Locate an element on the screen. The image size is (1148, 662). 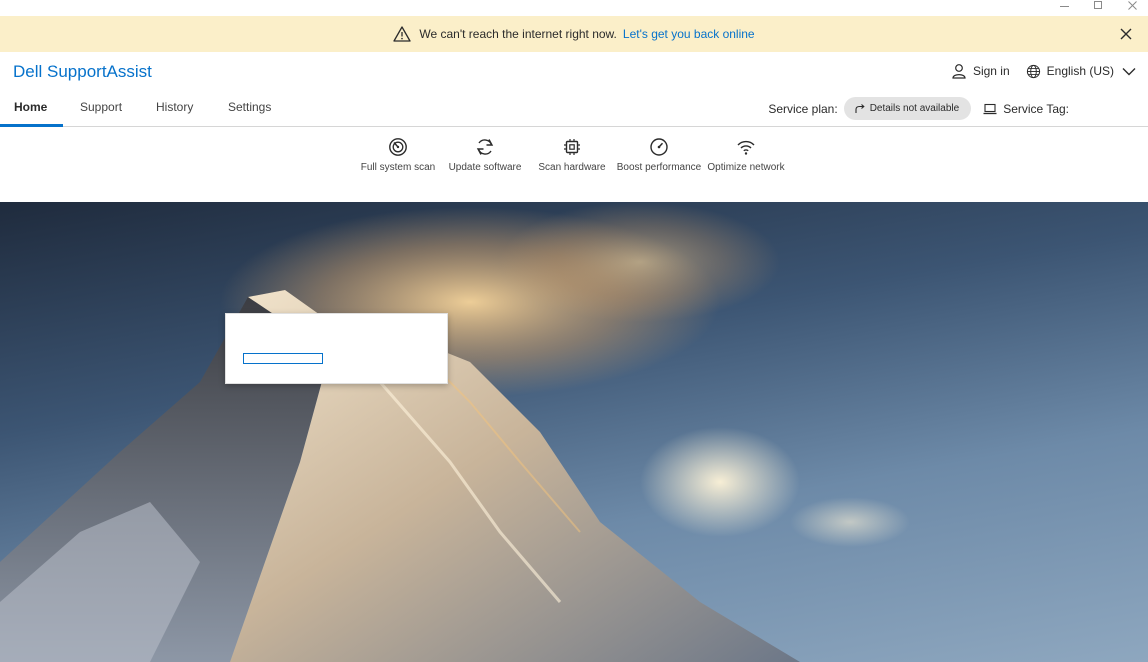
full-system-scan-button: Full system scan is located at coordinates (398, 156).